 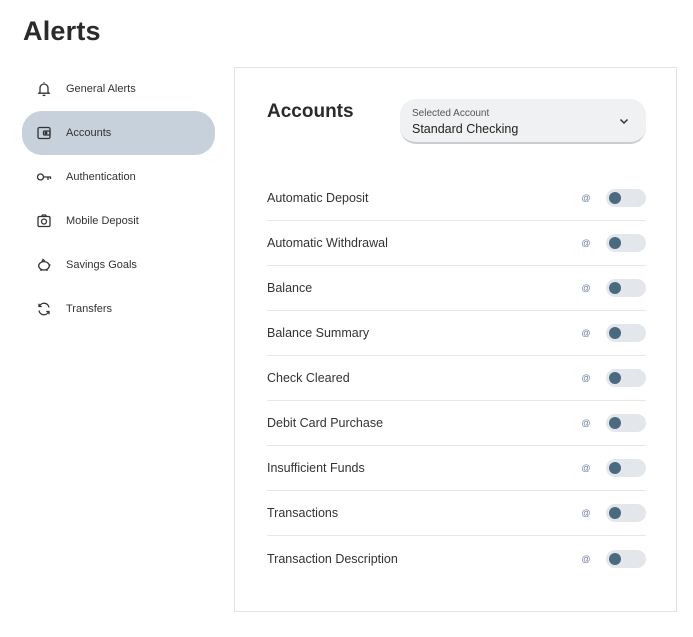 What do you see at coordinates (456, 423) in the screenshot?
I see `alert-row-debit-card-purchase: Debit Card Purchase @` at bounding box center [456, 423].